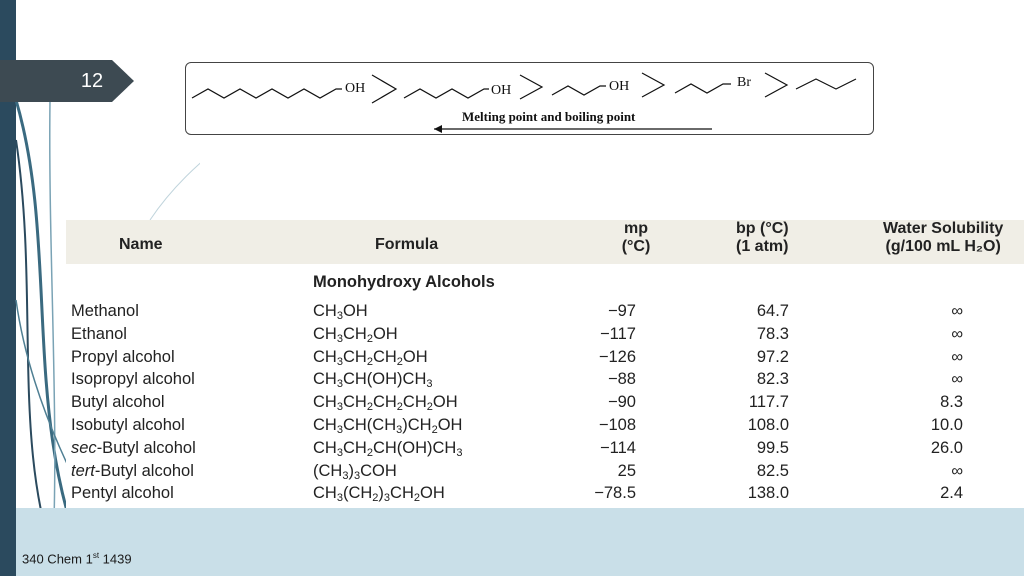 The height and width of the screenshot is (576, 1024). Describe the element at coordinates (407, 244) in the screenshot. I see `header-formula: Formula` at that location.